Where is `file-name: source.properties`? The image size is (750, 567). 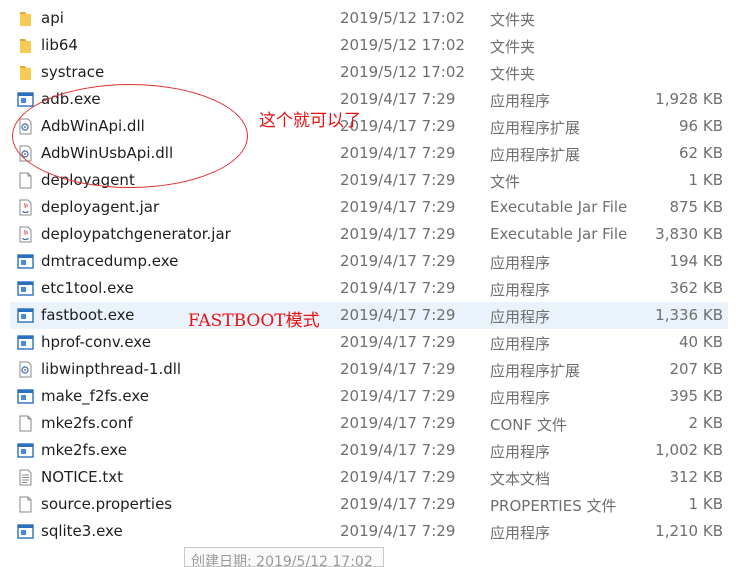
file-name: source.properties is located at coordinates (107, 504).